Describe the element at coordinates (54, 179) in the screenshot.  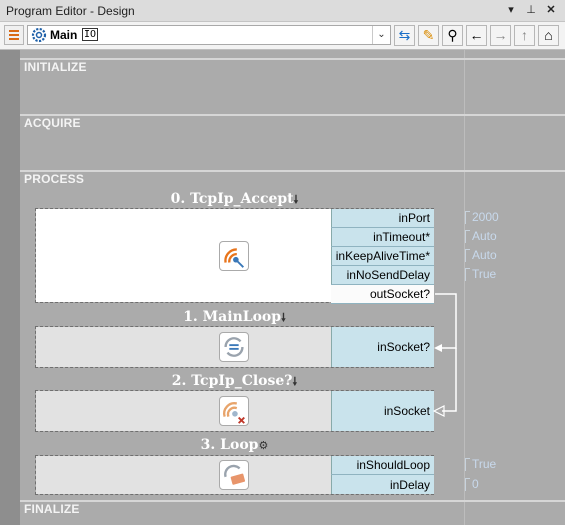
I see `section-label: PROCESS` at that location.